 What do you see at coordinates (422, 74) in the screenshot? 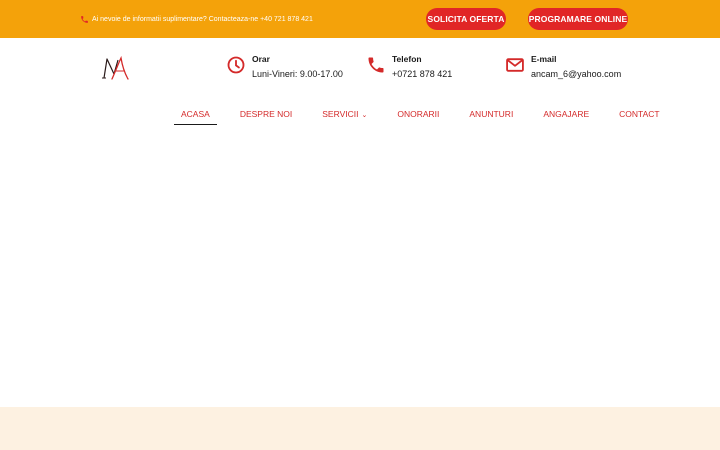
I see `phone-value: +0721 878 421` at bounding box center [422, 74].